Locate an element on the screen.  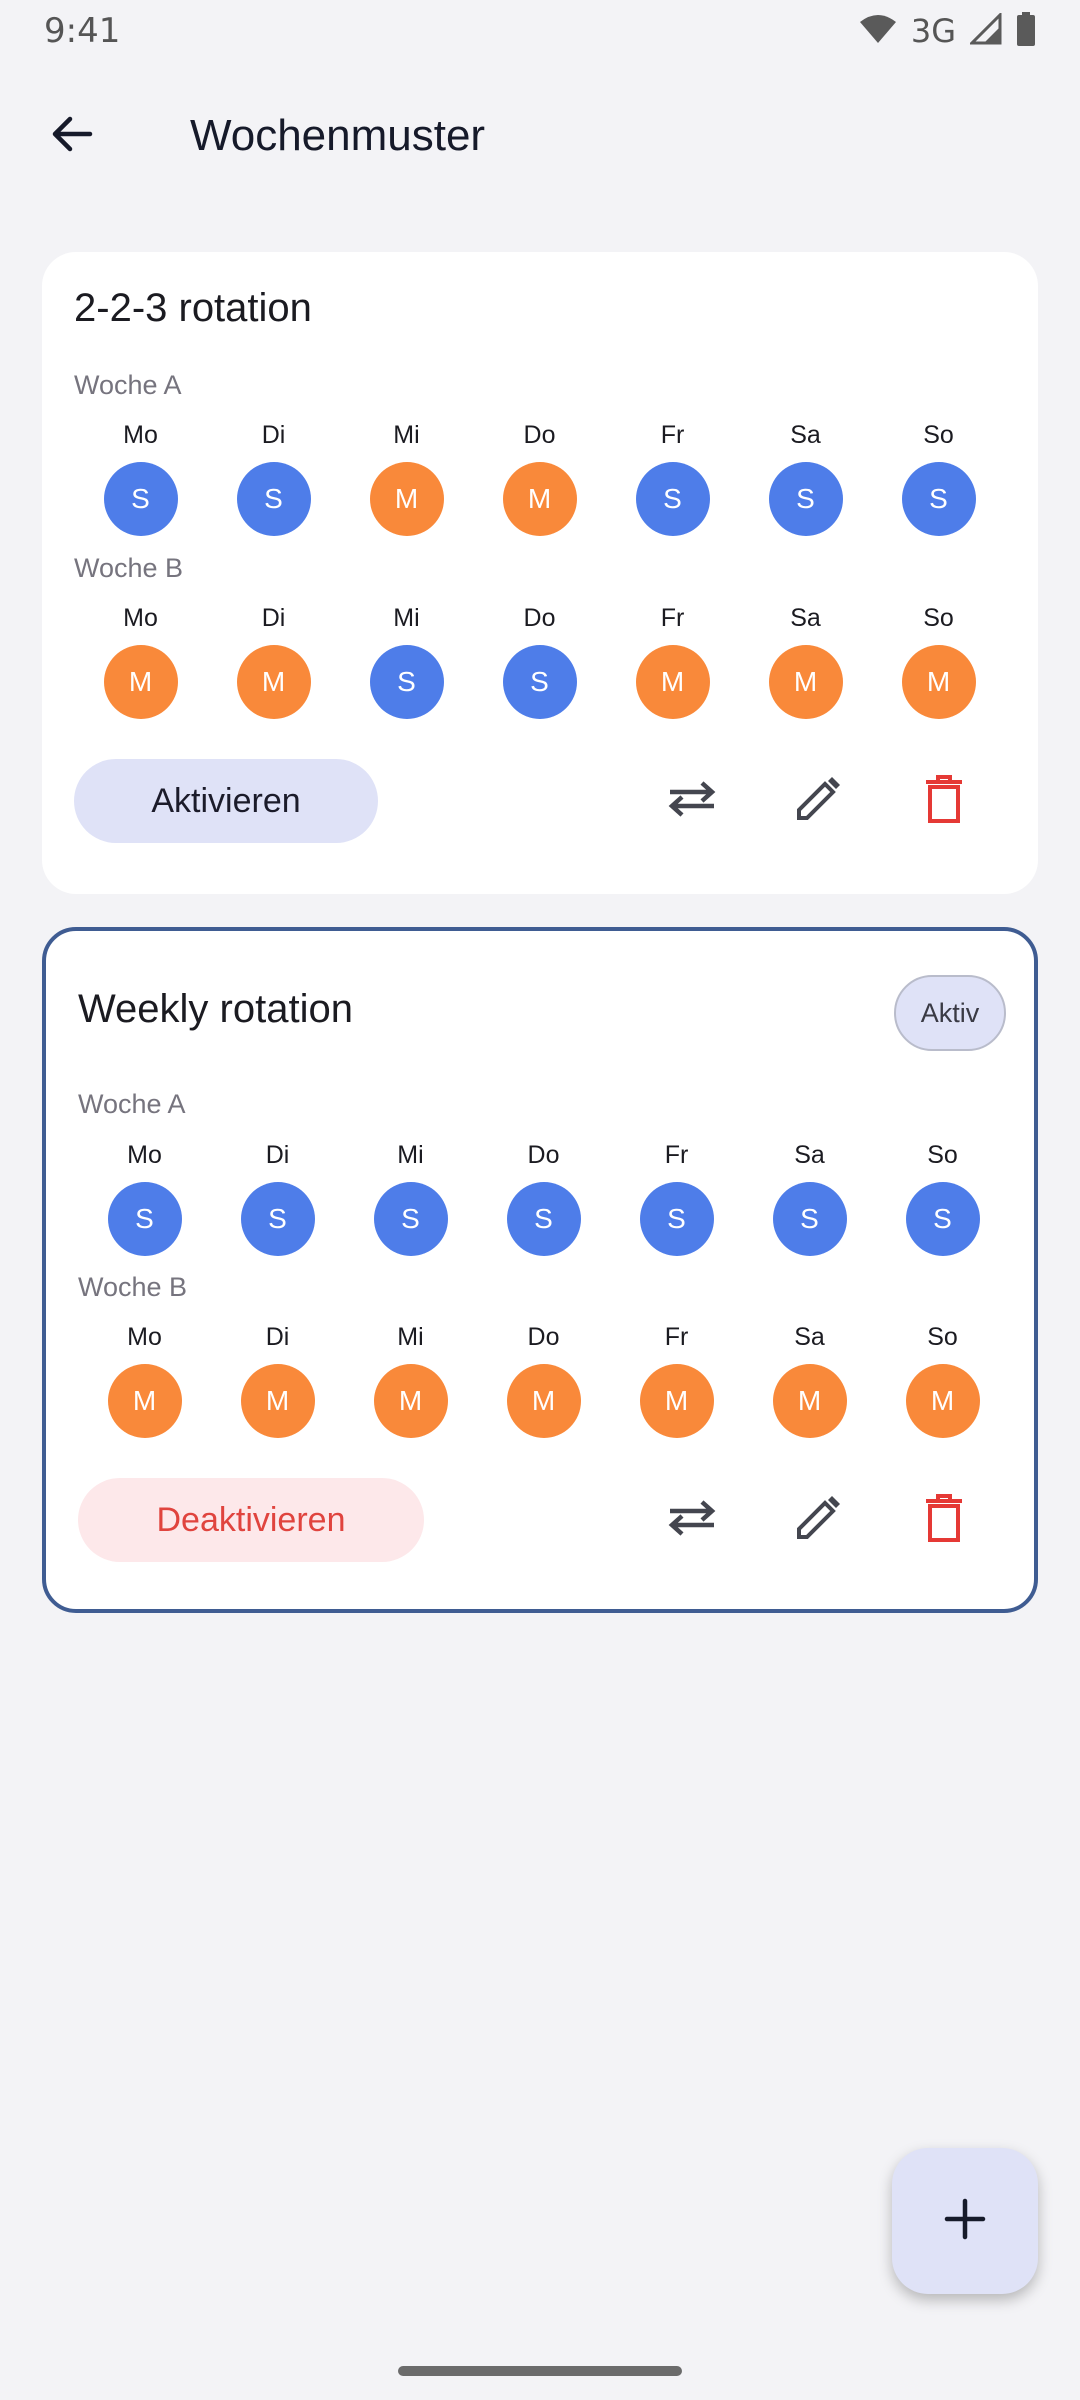
page-title: Wochenmuster is located at coordinates (338, 135).